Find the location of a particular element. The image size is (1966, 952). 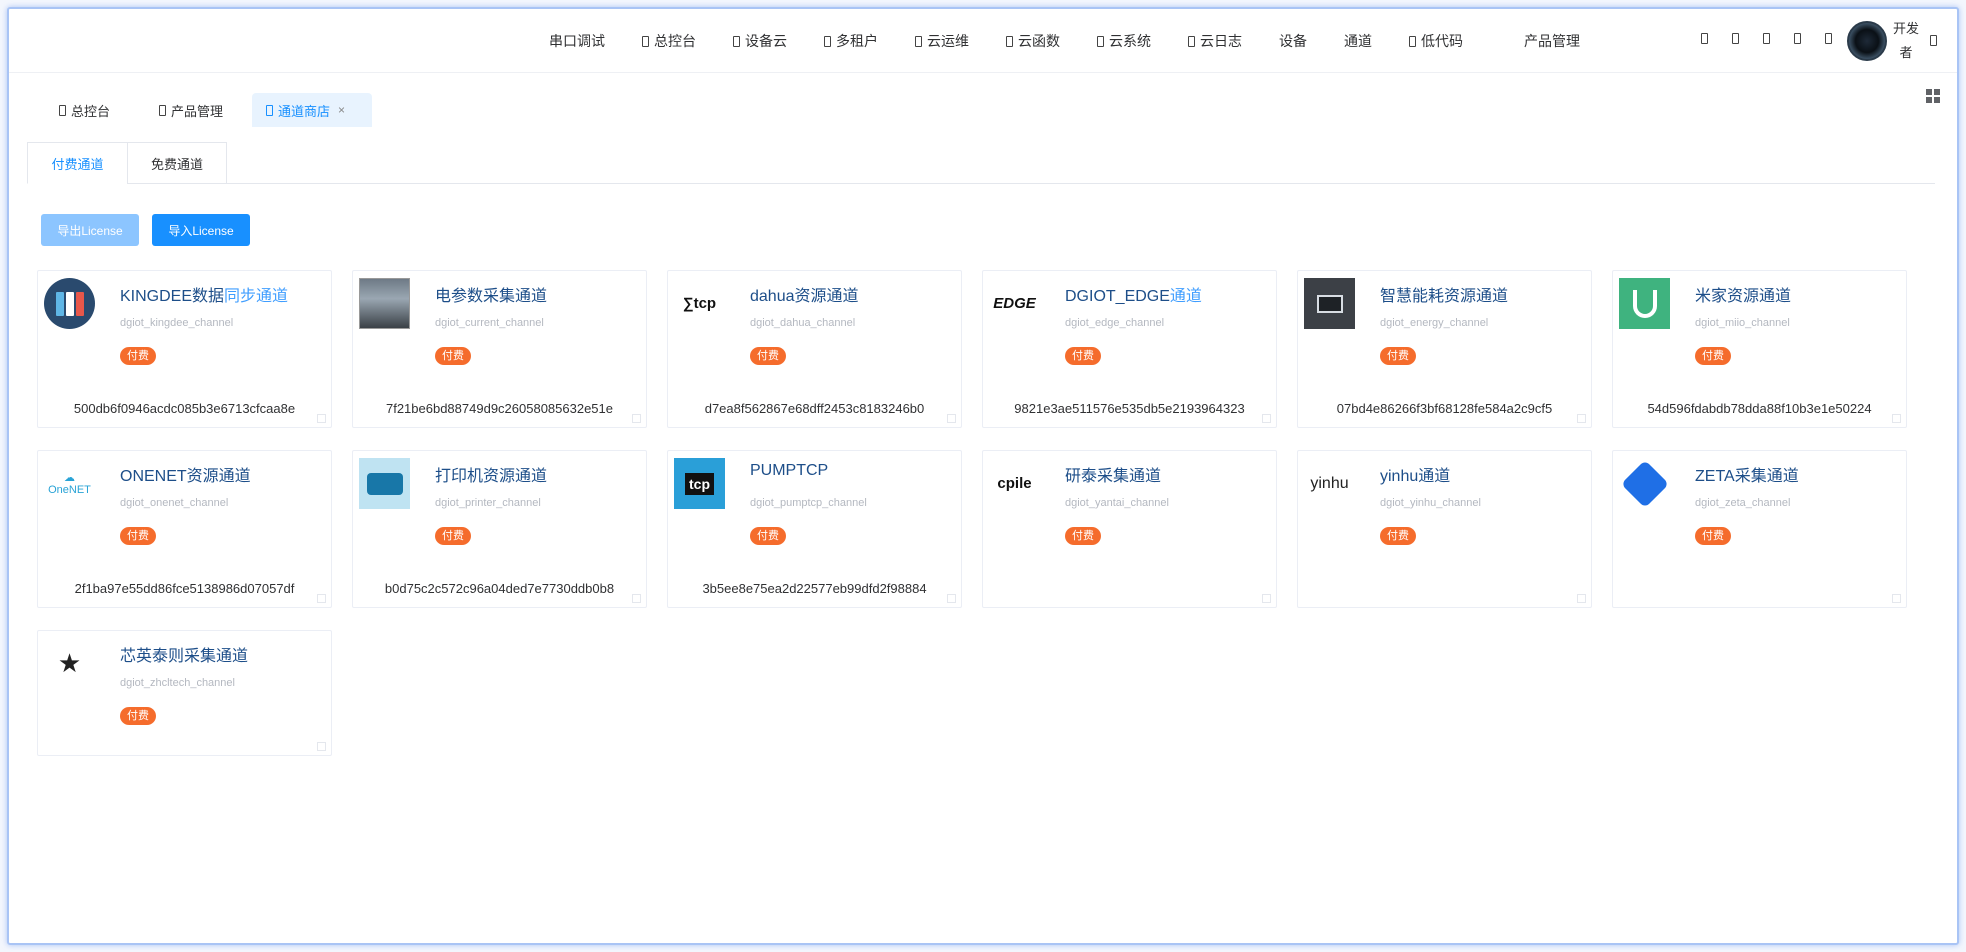

nav-item-devices: 设备 is located at coordinates (1293, 41).